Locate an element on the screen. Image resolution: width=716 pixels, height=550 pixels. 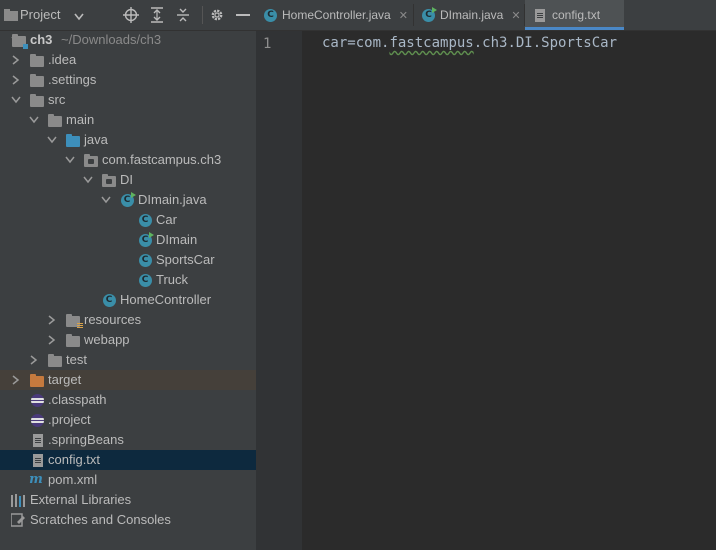
tree-item-pom: m pom.xml is located at coordinates (128, 480).